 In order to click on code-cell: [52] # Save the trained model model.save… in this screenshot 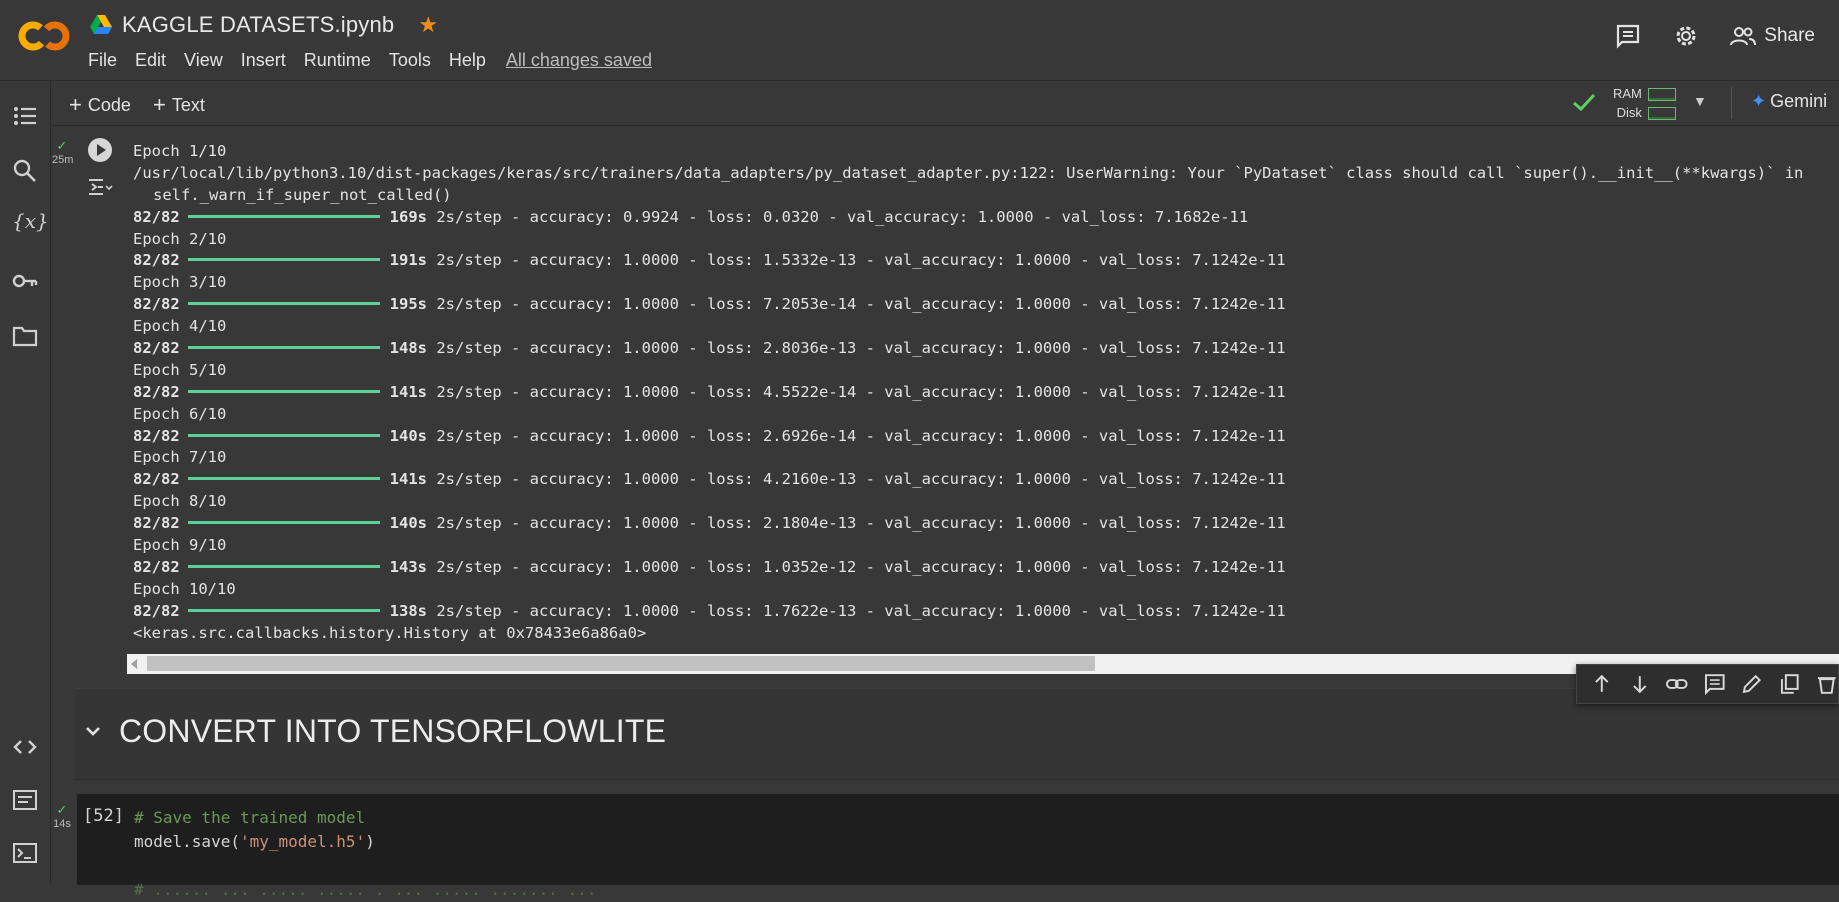, I will do `click(958, 846)`.